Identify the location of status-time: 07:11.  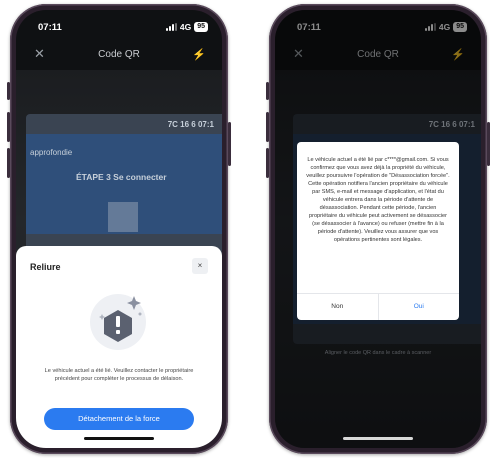
(50, 27).